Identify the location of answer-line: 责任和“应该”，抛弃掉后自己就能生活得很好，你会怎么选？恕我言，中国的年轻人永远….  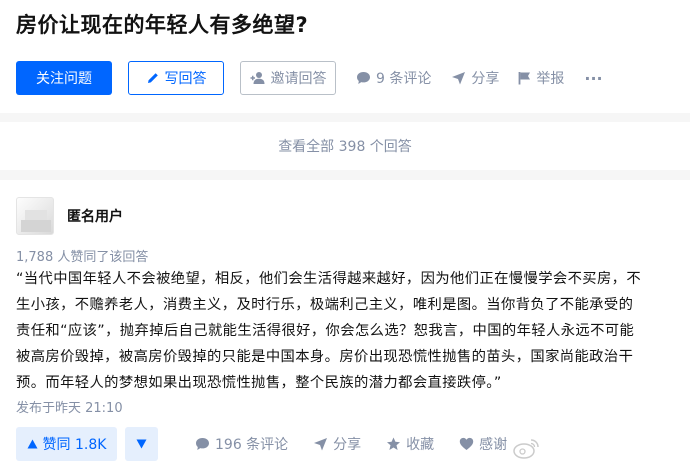
(325, 331).